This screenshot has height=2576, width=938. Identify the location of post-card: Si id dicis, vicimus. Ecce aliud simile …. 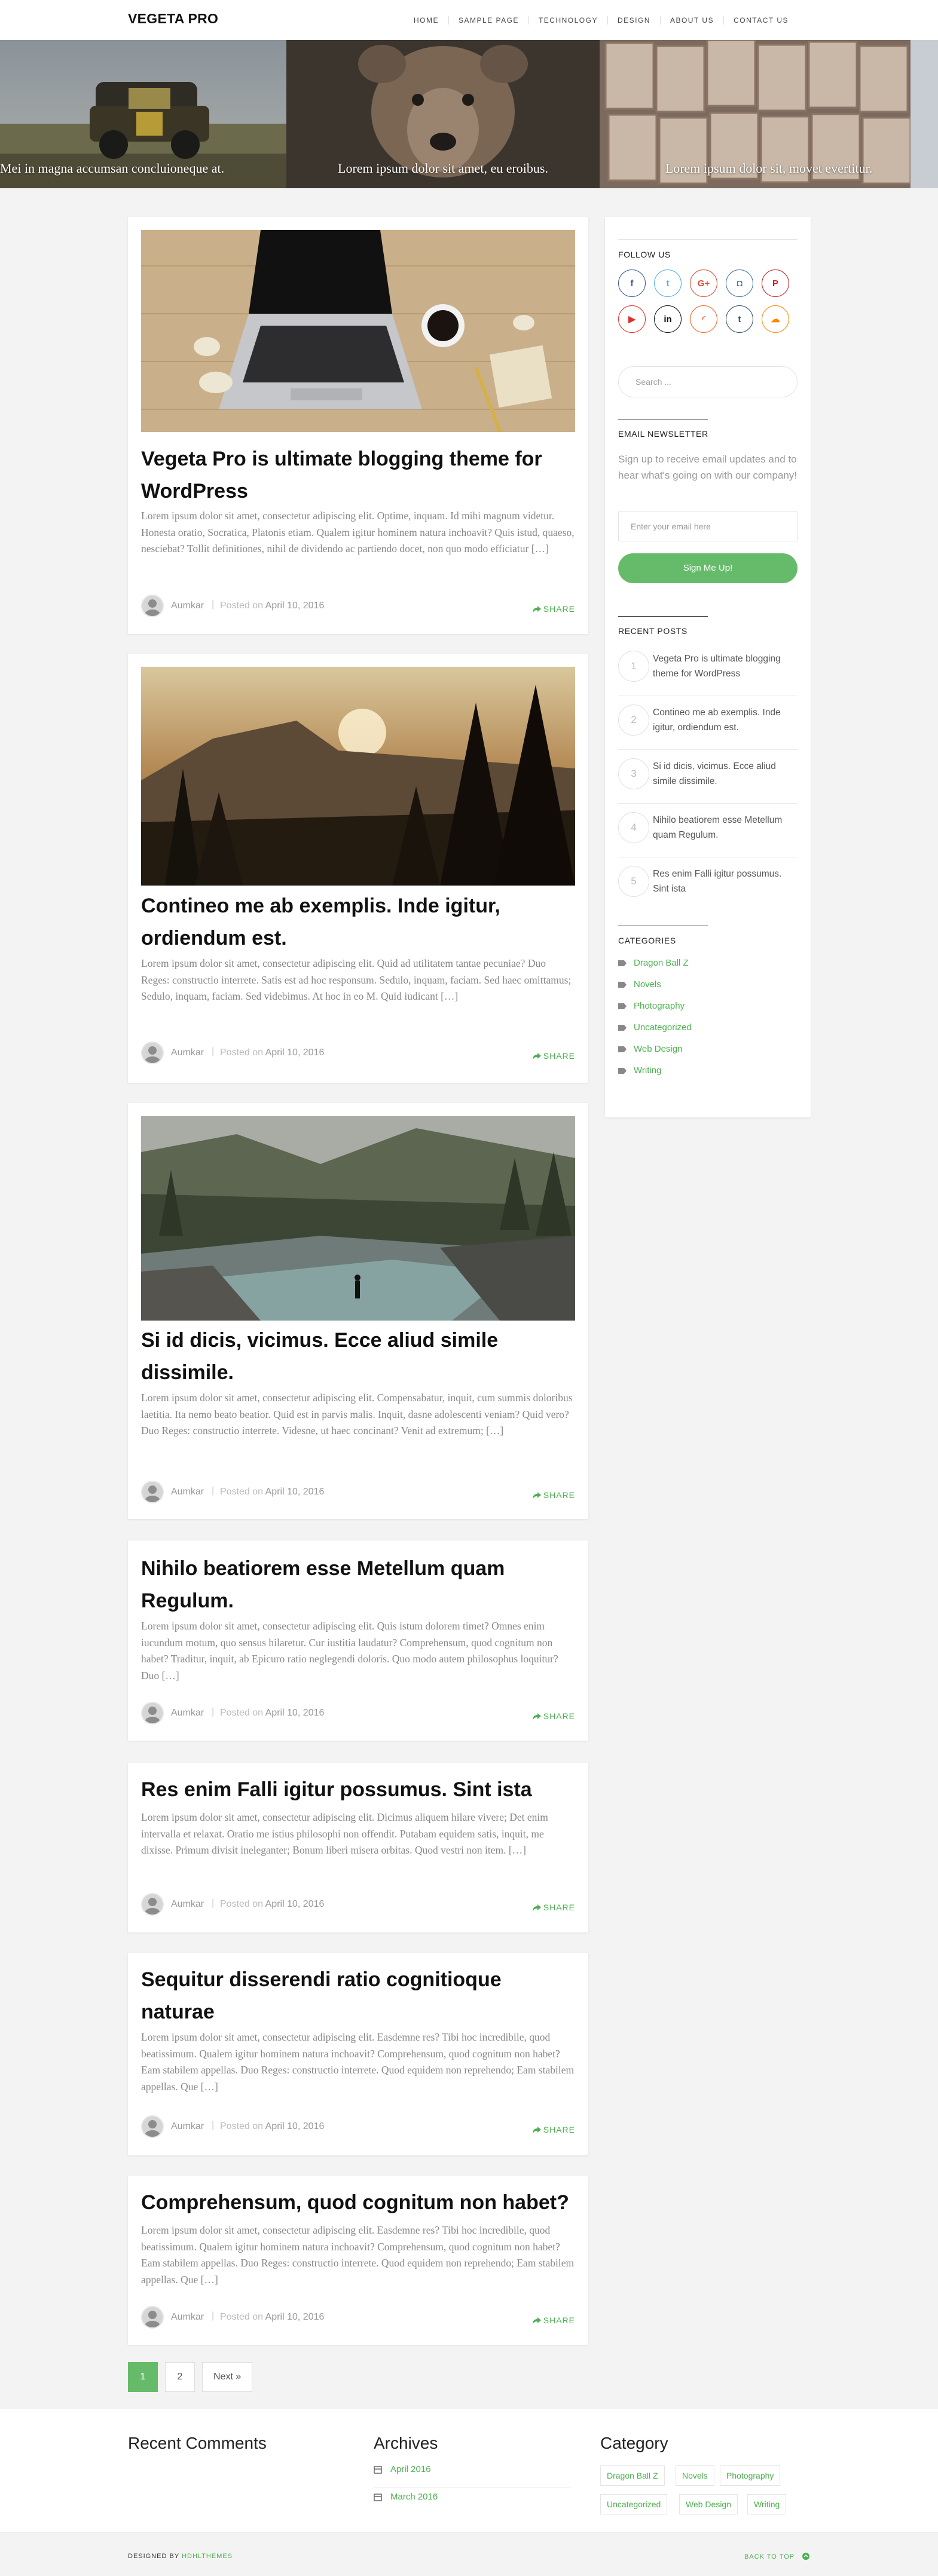
(358, 1311).